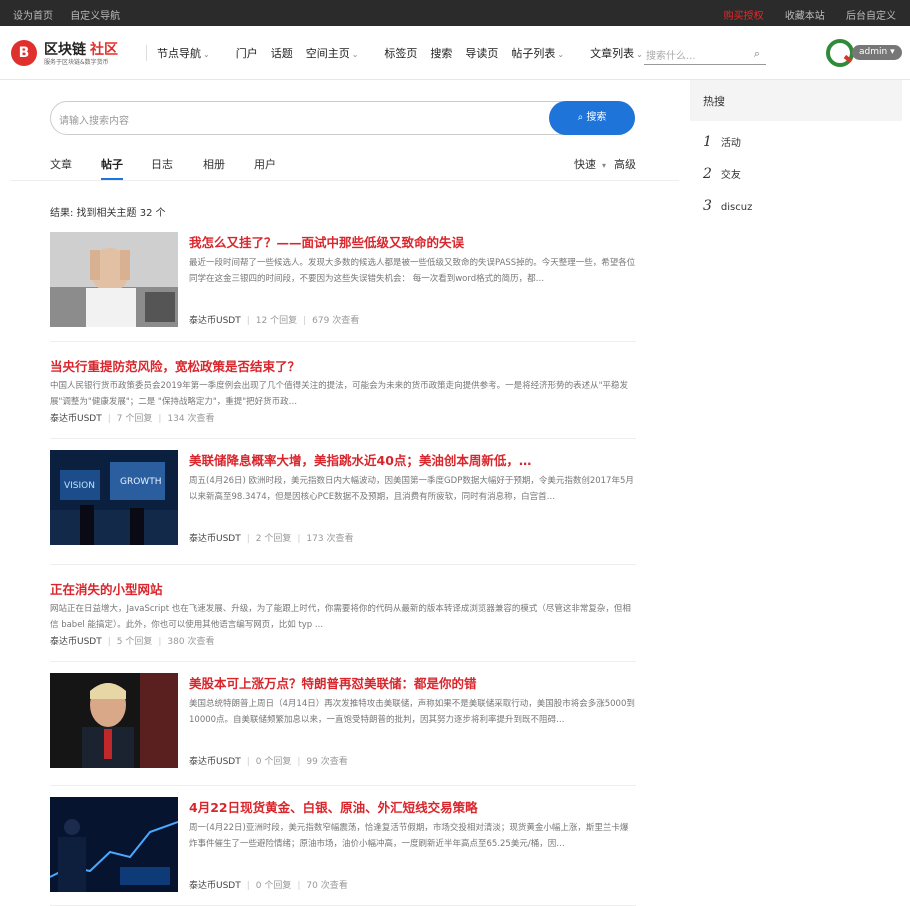  I want to click on user-menu: admin ▾, so click(877, 52).